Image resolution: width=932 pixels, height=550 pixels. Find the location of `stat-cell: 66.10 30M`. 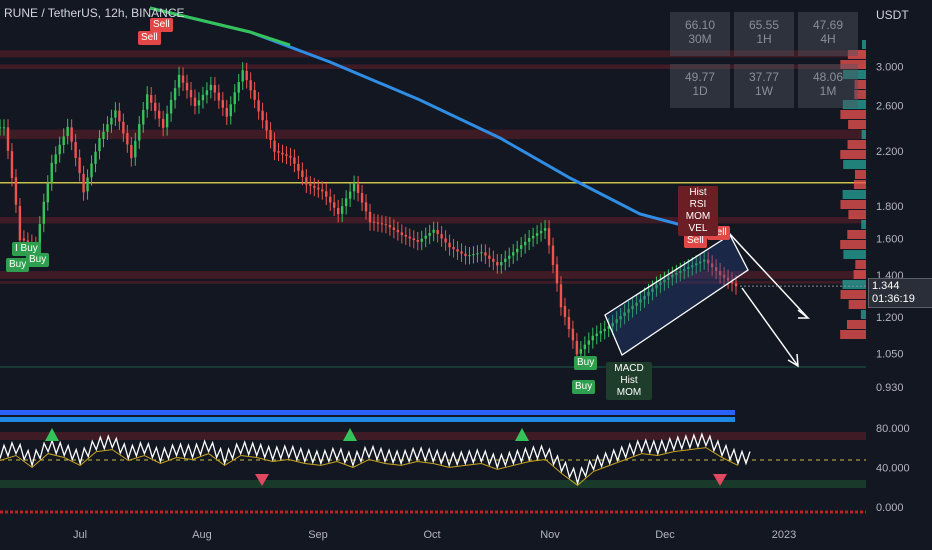

stat-cell: 66.10 30M is located at coordinates (700, 34).